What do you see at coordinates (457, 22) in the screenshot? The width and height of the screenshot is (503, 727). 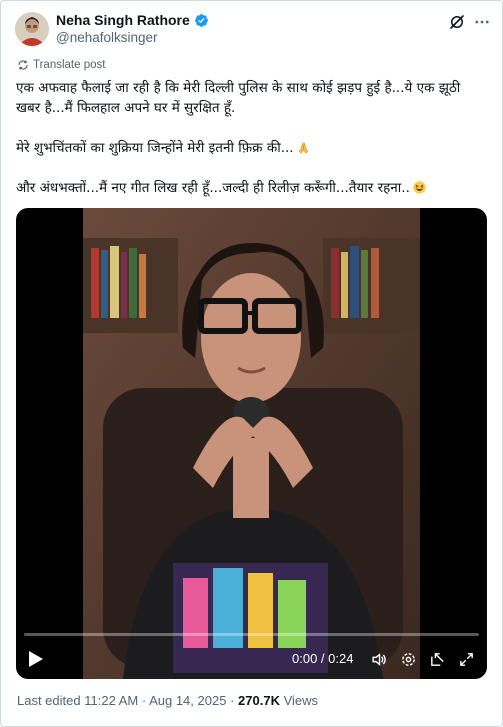 I see `grok-icon` at bounding box center [457, 22].